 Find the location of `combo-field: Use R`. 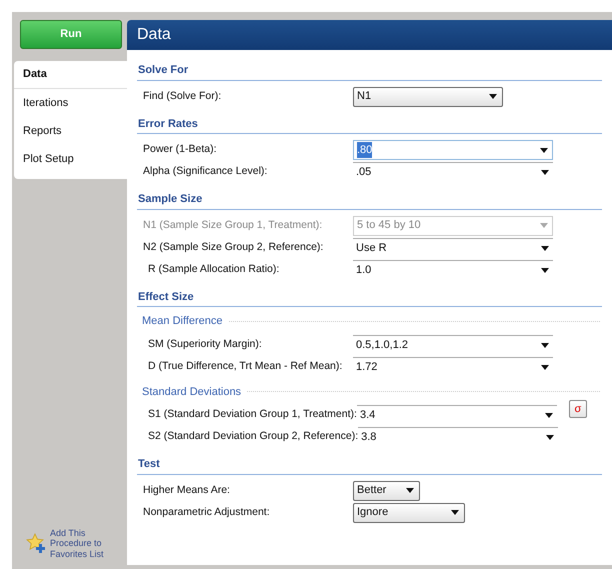

combo-field: Use R is located at coordinates (453, 248).